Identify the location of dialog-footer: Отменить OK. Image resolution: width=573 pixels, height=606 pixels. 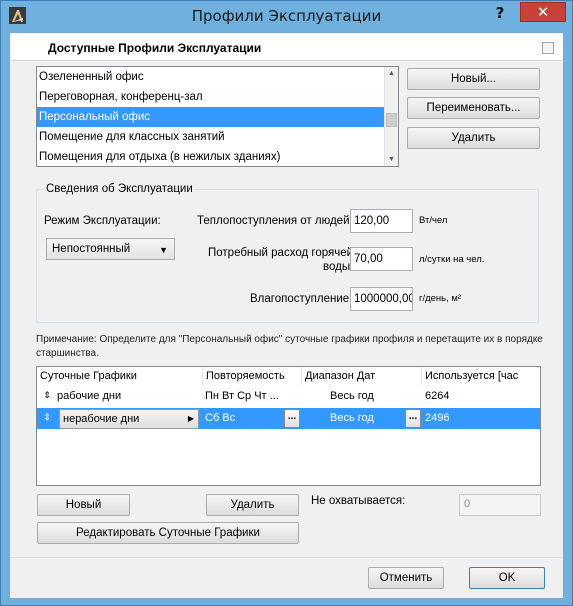
(286, 578).